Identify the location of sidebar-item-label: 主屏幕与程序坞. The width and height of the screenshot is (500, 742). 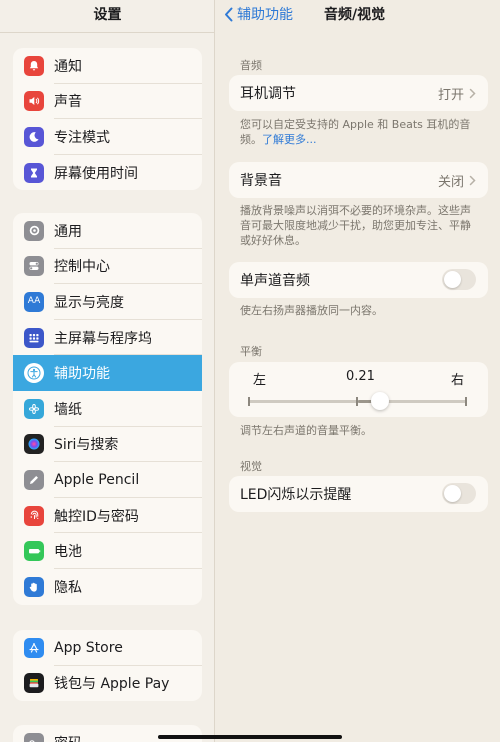
(103, 338).